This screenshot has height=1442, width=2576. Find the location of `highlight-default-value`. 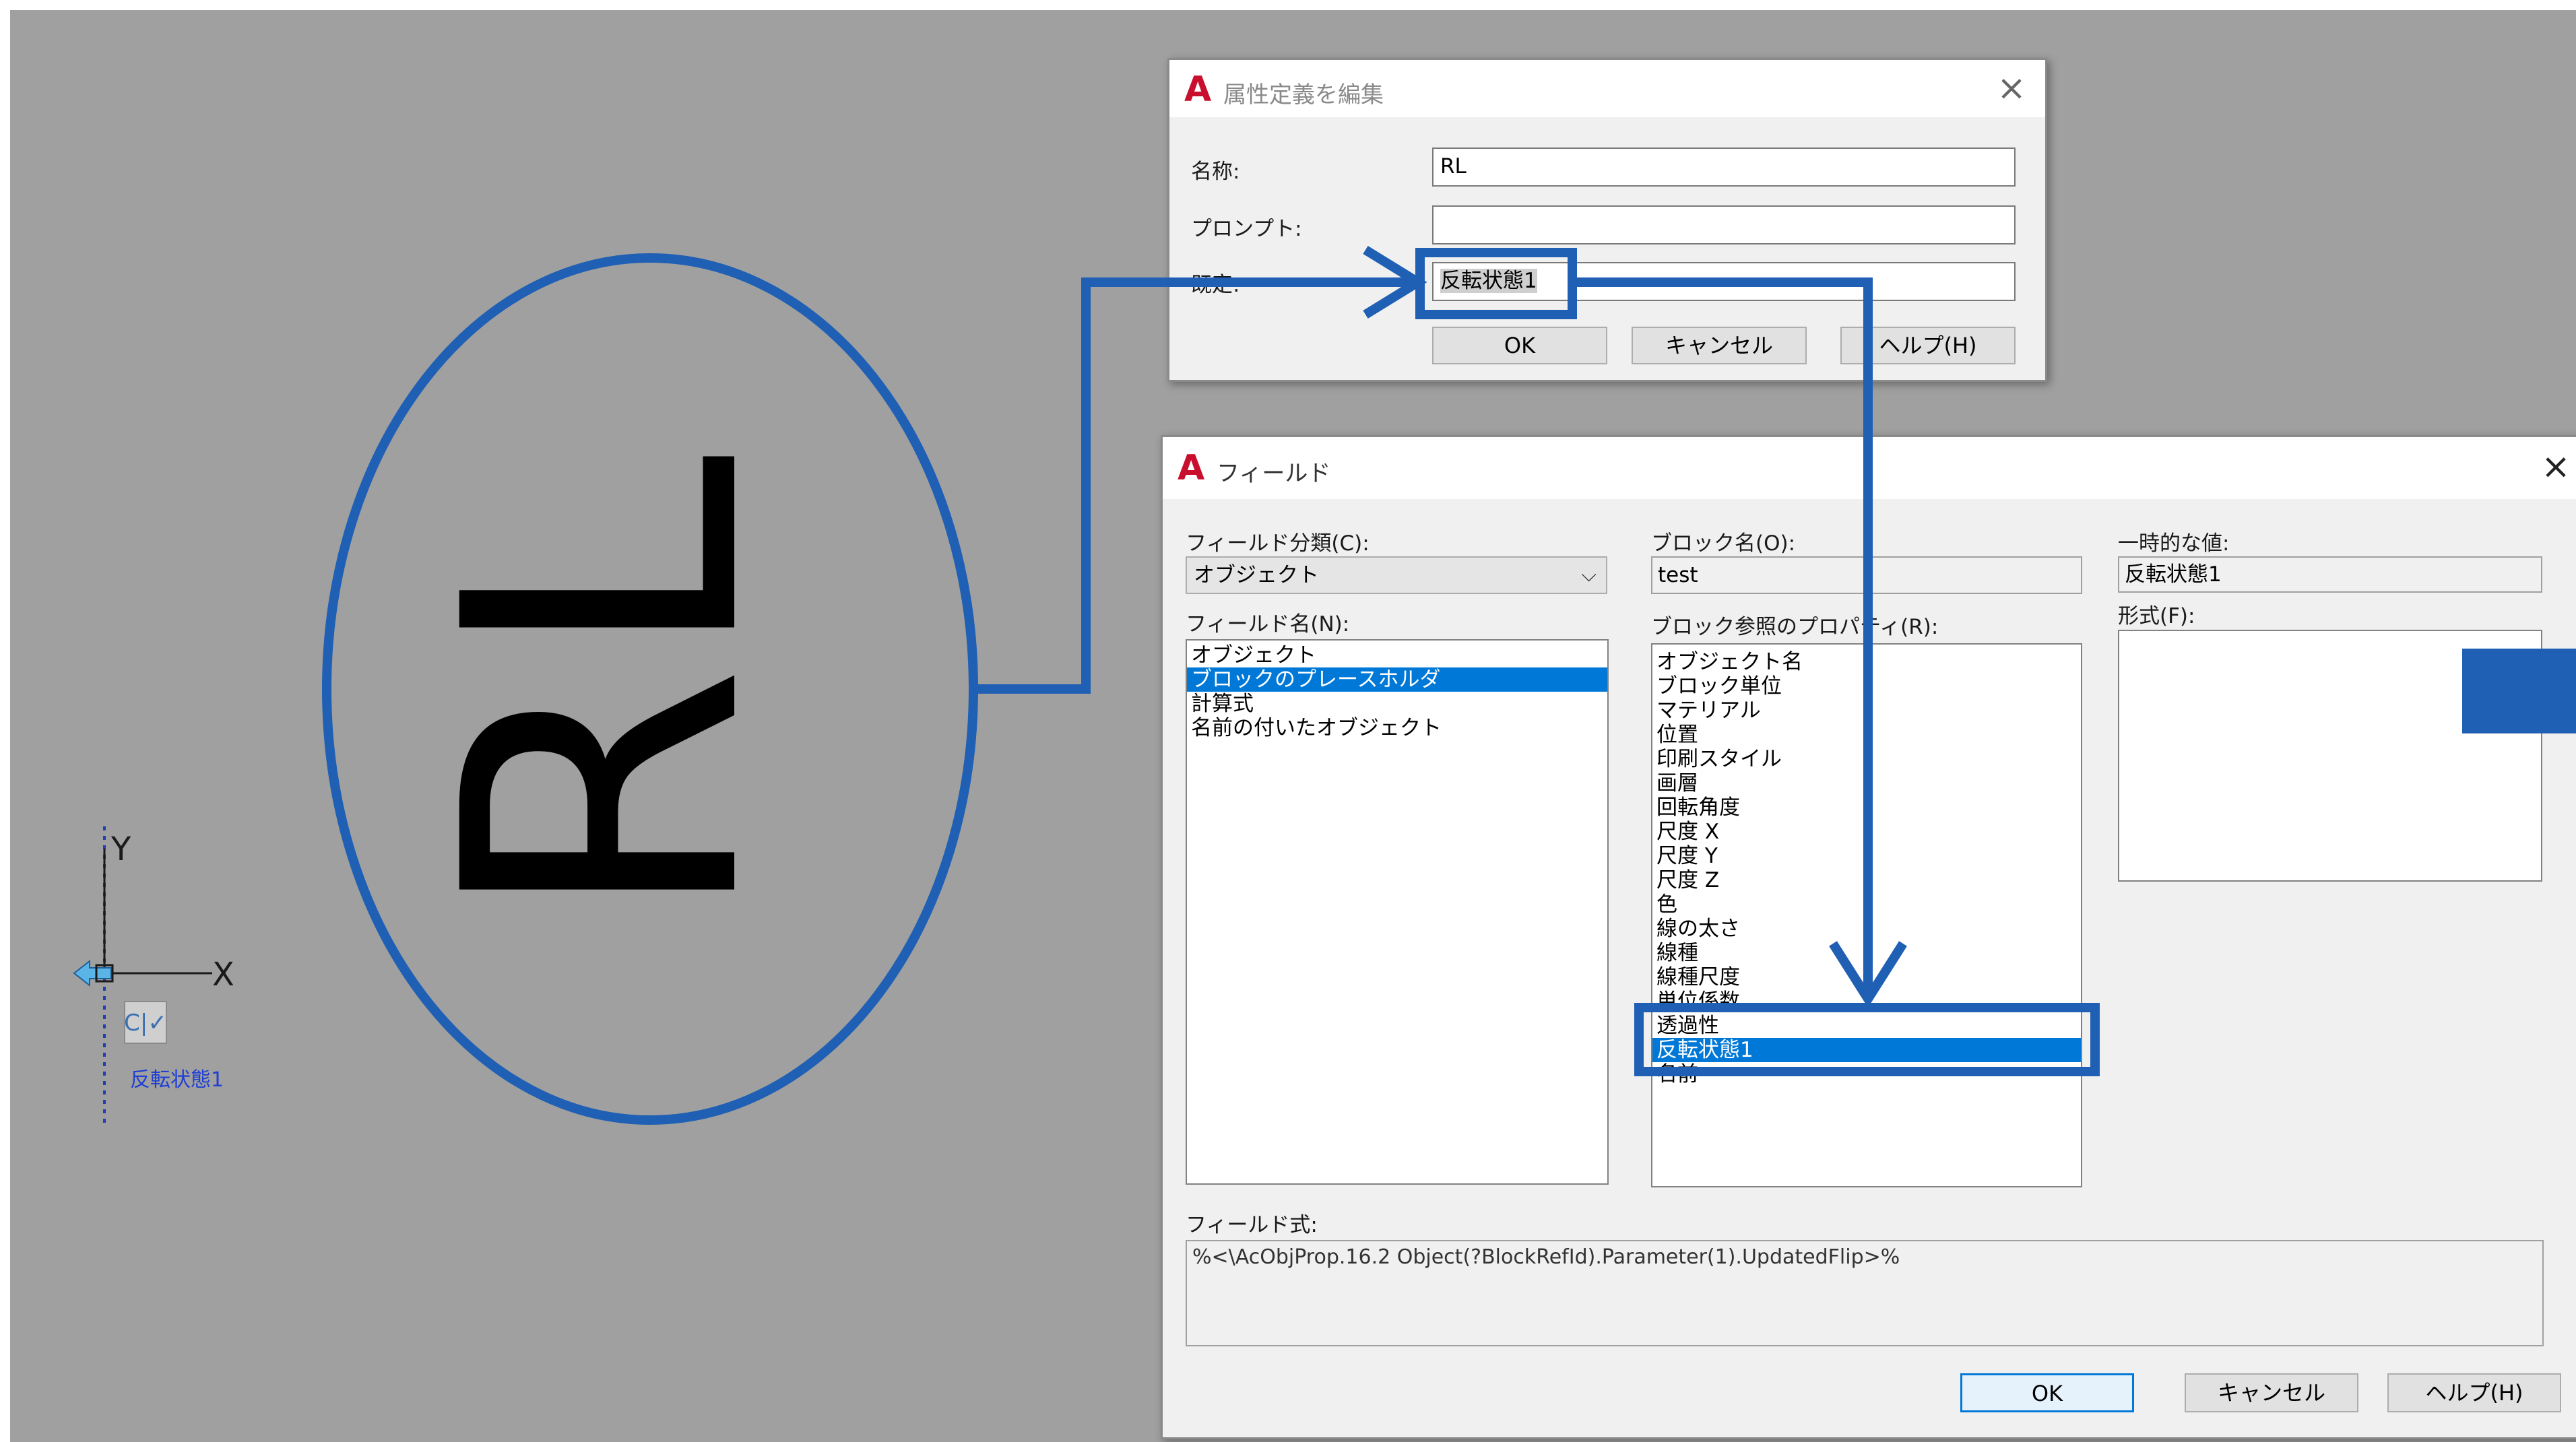

highlight-default-value is located at coordinates (1496, 283).